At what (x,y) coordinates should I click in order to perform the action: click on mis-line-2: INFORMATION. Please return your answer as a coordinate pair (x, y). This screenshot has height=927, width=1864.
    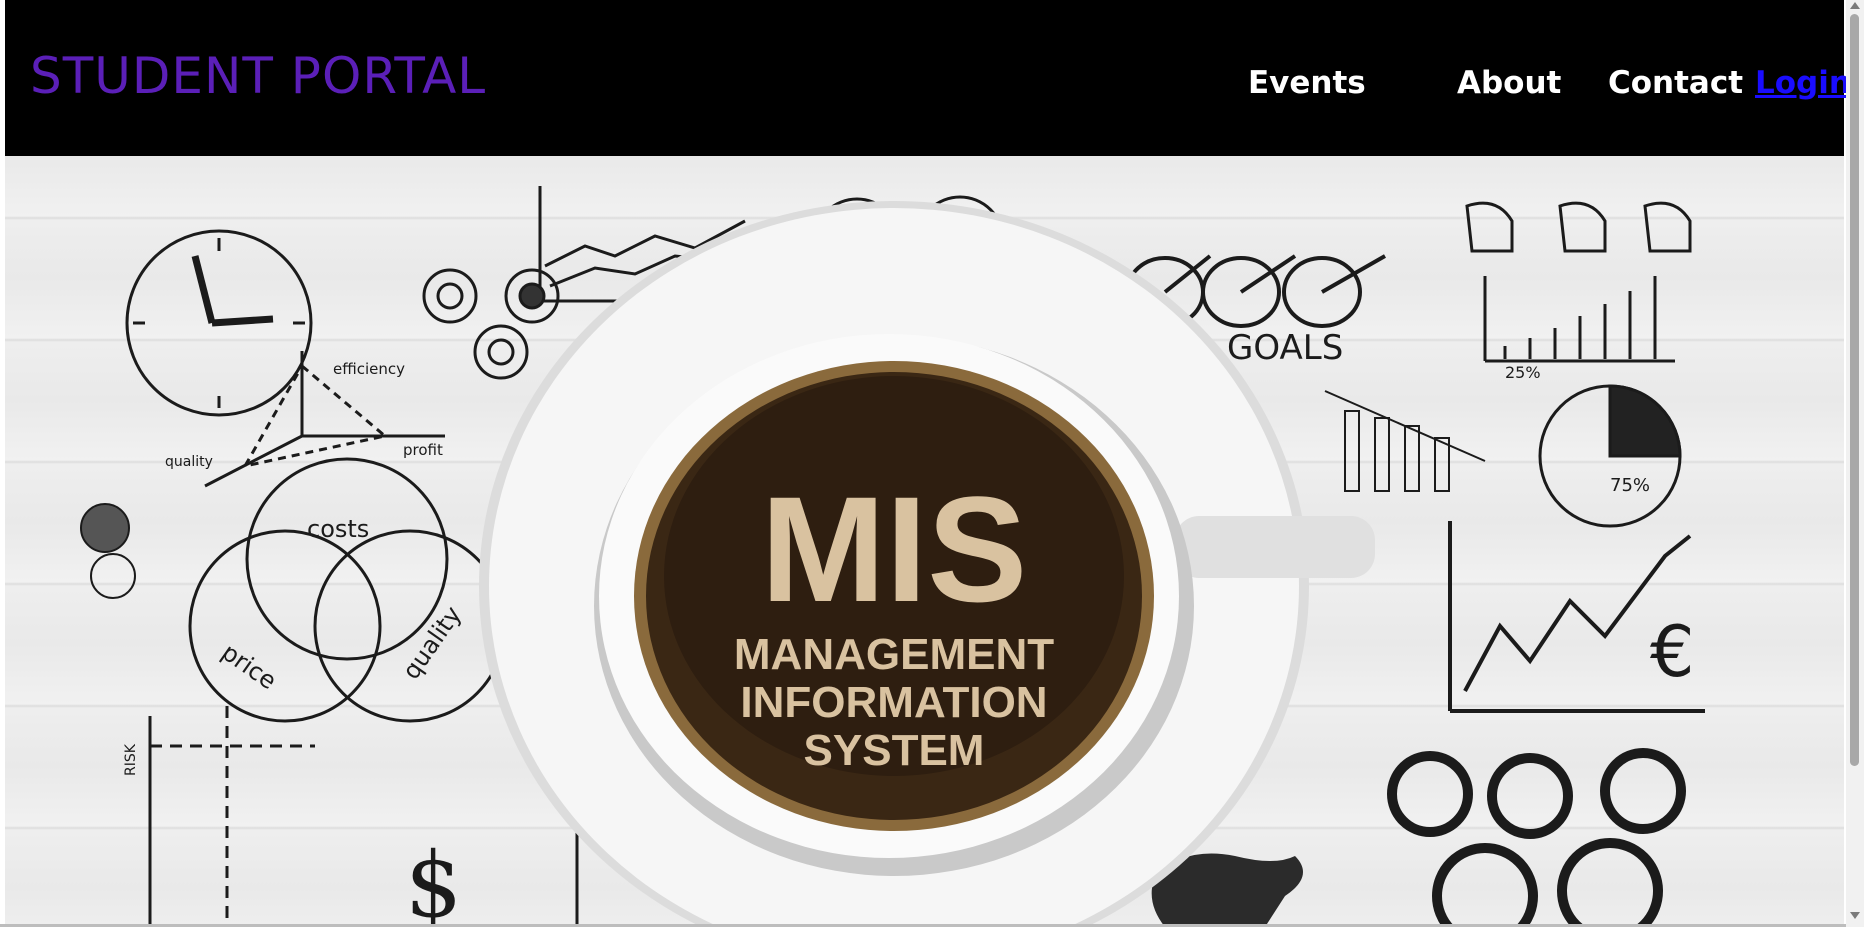
    Looking at the image, I should click on (893, 702).